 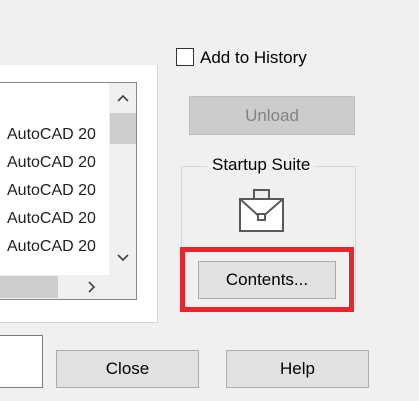 What do you see at coordinates (92, 287) in the screenshot?
I see `scroll-right-icon` at bounding box center [92, 287].